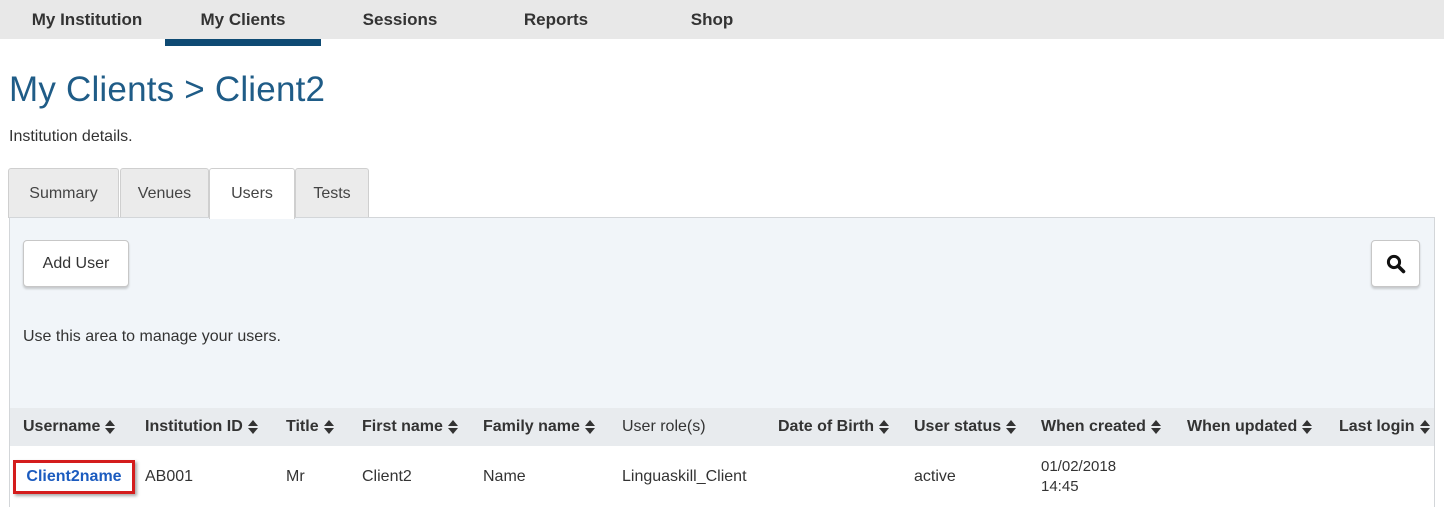 The image size is (1444, 507). What do you see at coordinates (402, 426) in the screenshot?
I see `column-label: First name` at bounding box center [402, 426].